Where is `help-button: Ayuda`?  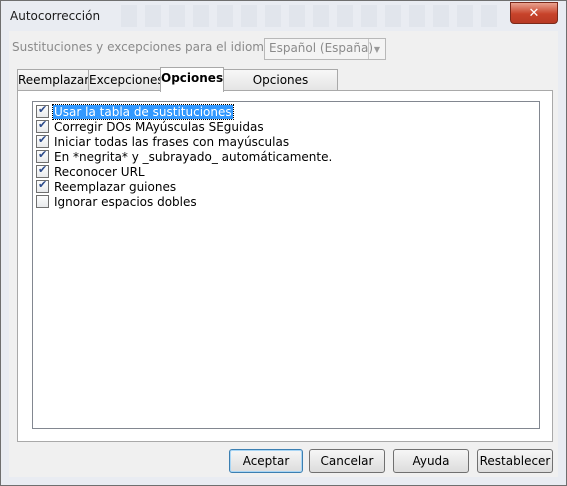
help-button: Ayuda is located at coordinates (431, 461).